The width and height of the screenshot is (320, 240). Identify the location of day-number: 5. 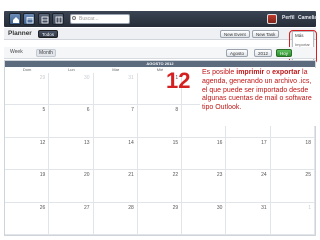
(44, 110).